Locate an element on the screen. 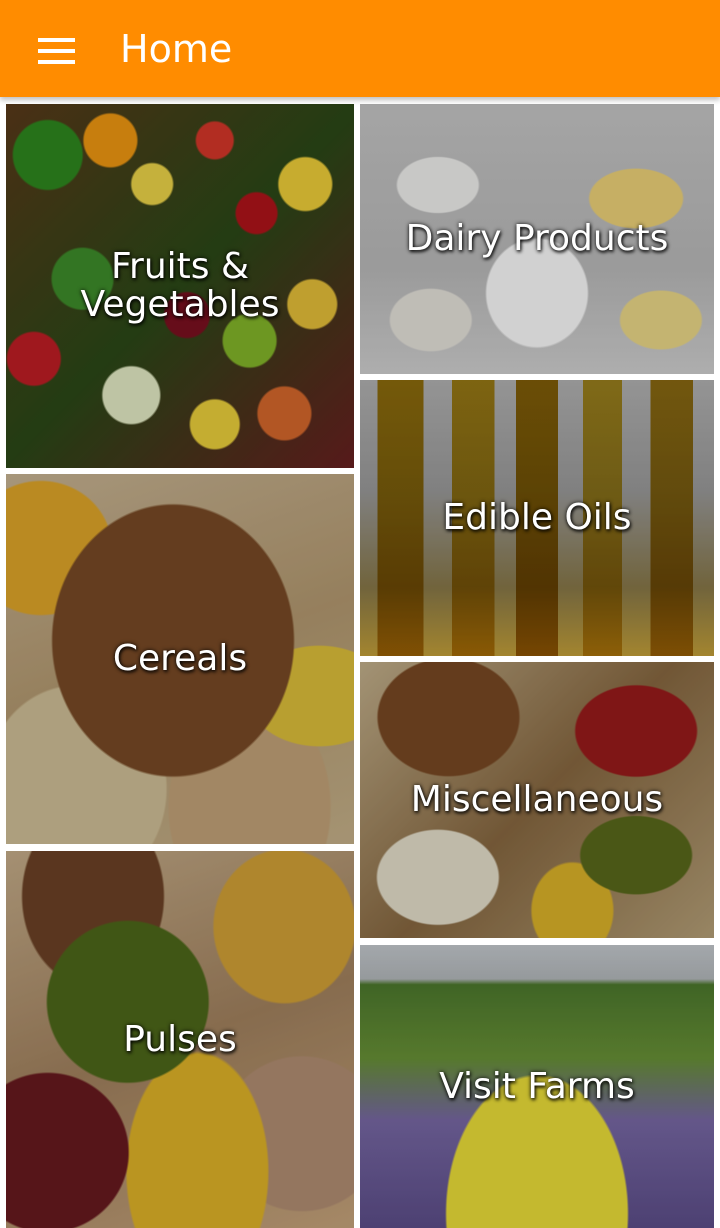 The image size is (720, 1228). category-label: Dairy Products is located at coordinates (537, 238).